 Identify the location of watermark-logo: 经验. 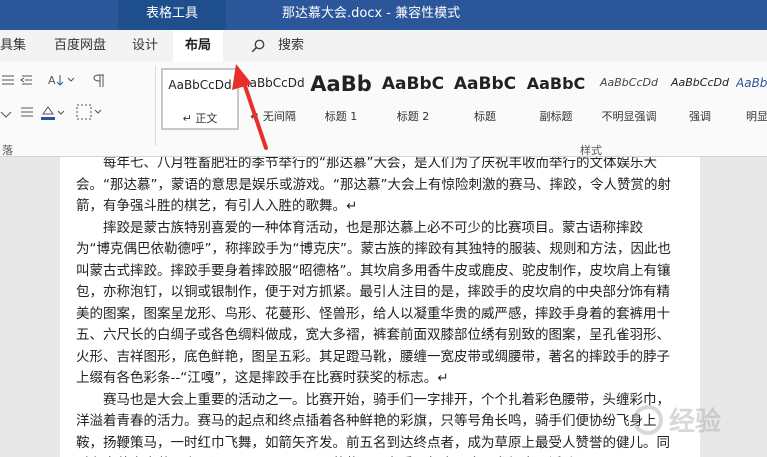
(693, 421).